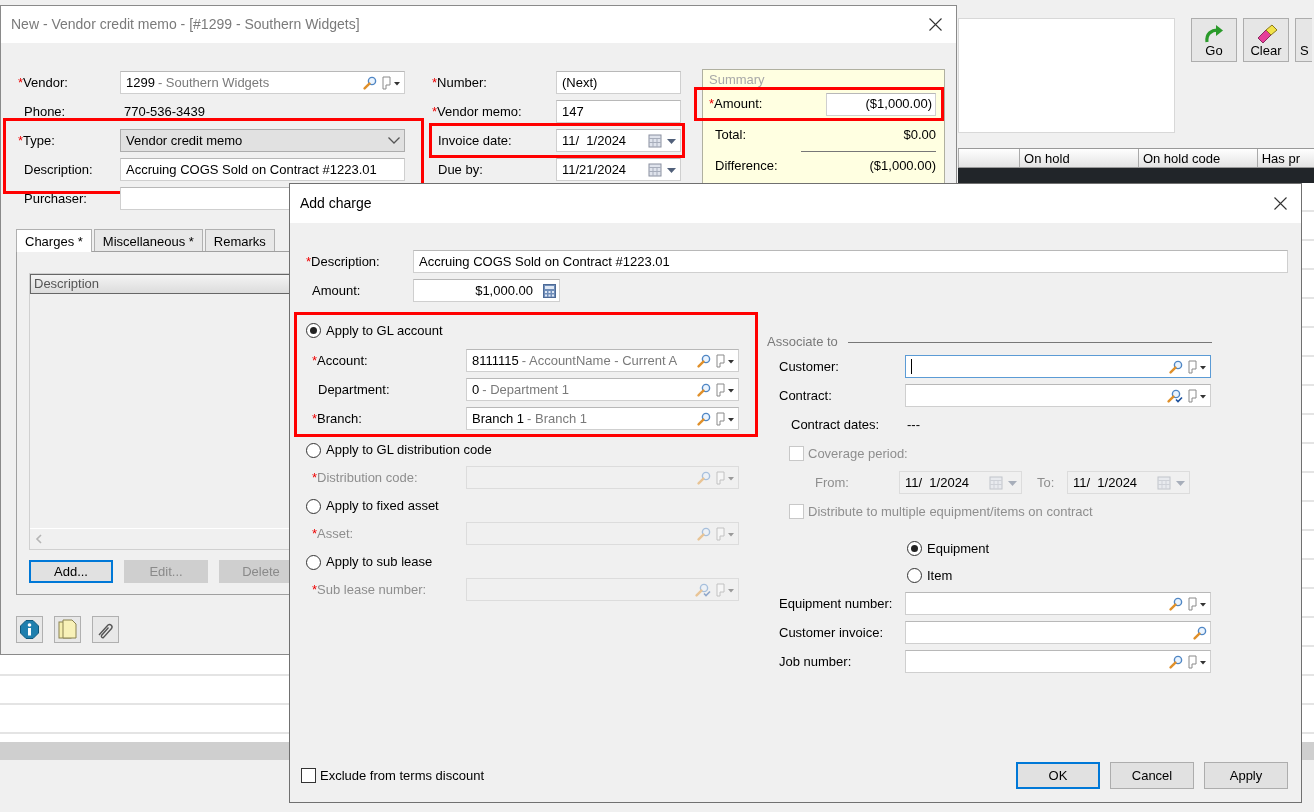 Image resolution: width=1314 pixels, height=812 pixels. What do you see at coordinates (602, 360) in the screenshot?
I see `lookup-field: 8111115 - AccountName - Current A` at bounding box center [602, 360].